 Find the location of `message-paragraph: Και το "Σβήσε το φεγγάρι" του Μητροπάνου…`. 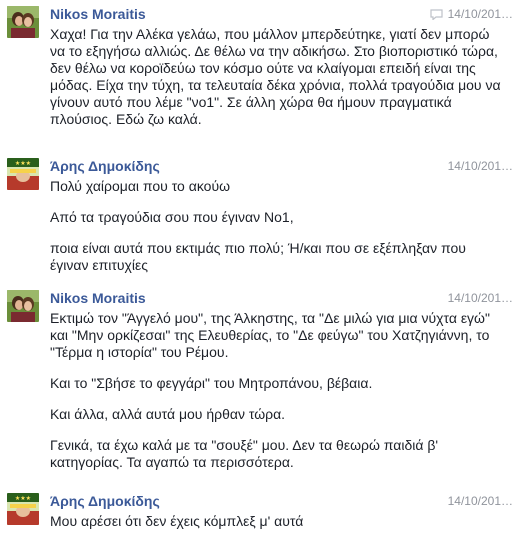

message-paragraph: Και το "Σβήσε το φεγγάρι" του Μητροπάνου… is located at coordinates (211, 383).